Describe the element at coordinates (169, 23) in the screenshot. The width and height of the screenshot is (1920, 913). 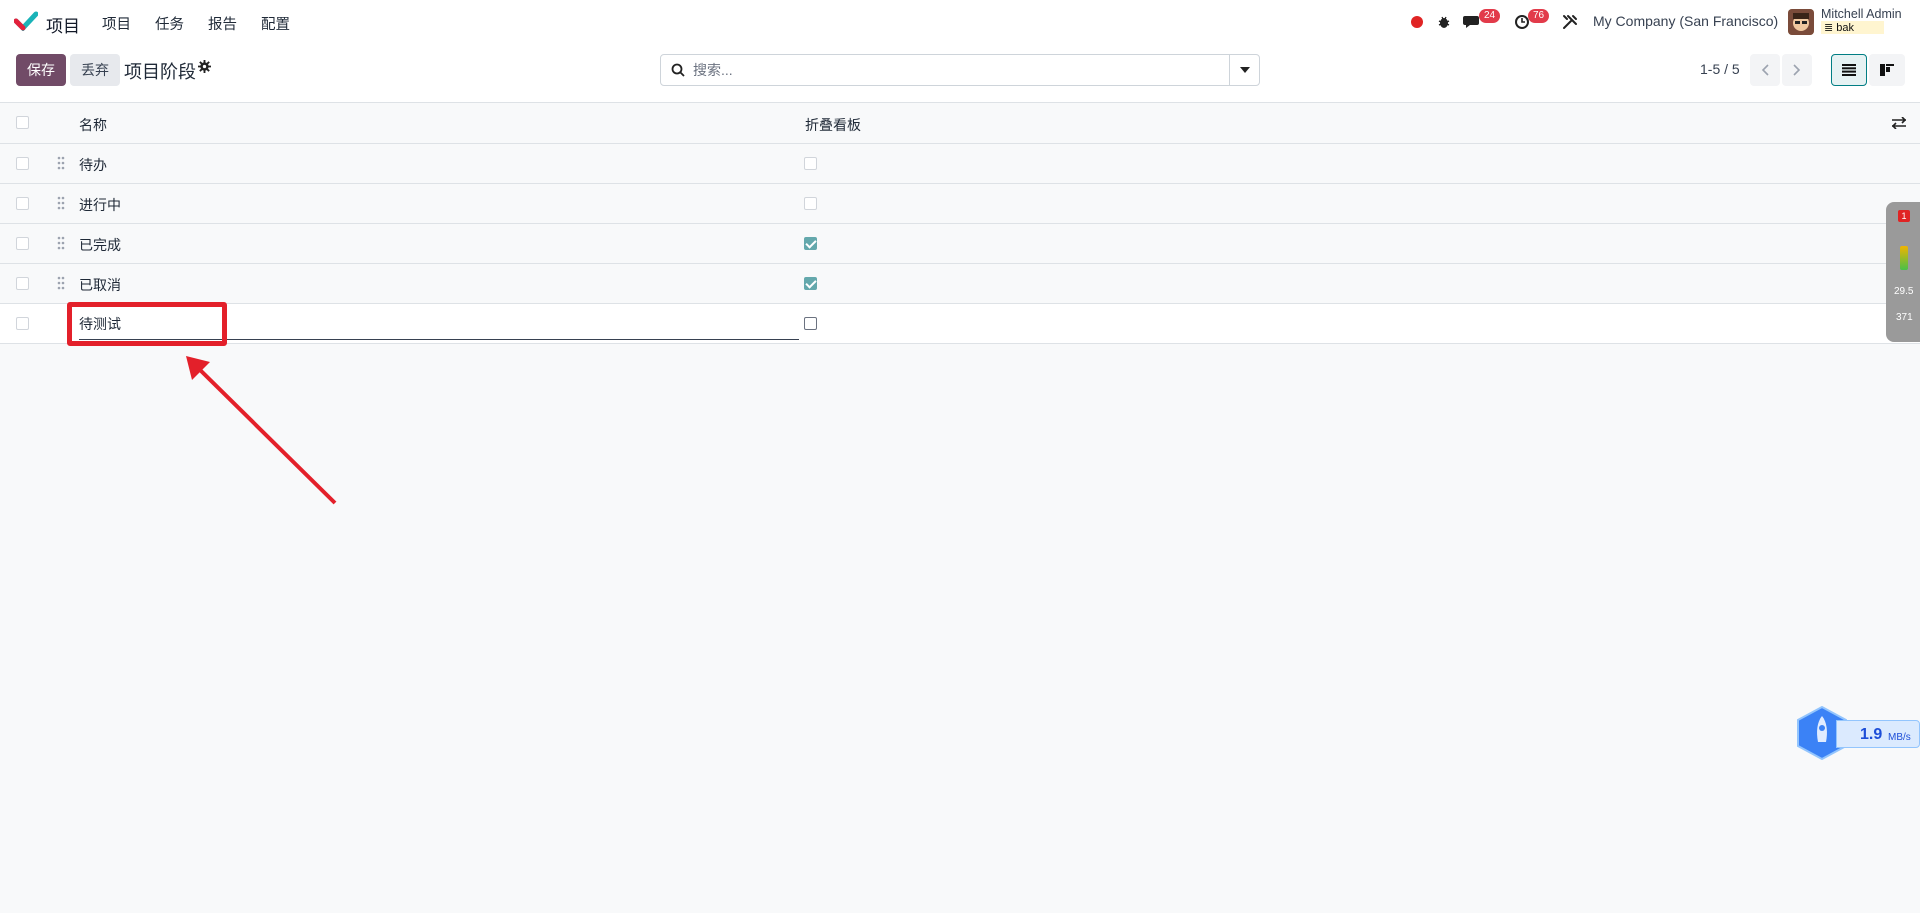
I see `menu-item-tasks: 任务` at that location.